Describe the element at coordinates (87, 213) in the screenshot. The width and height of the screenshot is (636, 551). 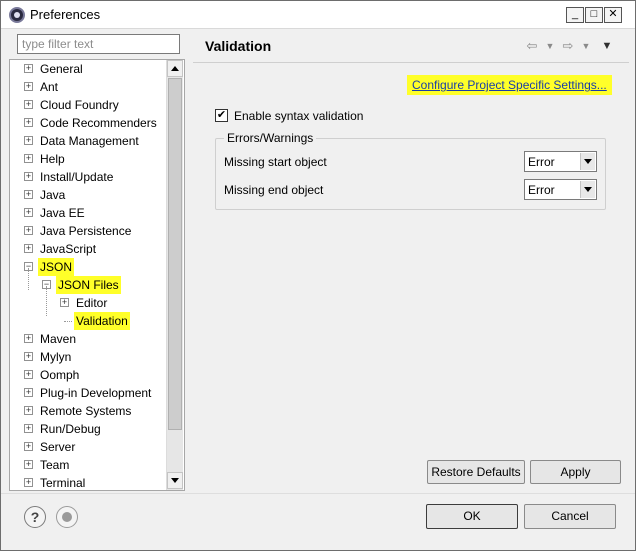
I see `tree-item: + Java EE` at that location.